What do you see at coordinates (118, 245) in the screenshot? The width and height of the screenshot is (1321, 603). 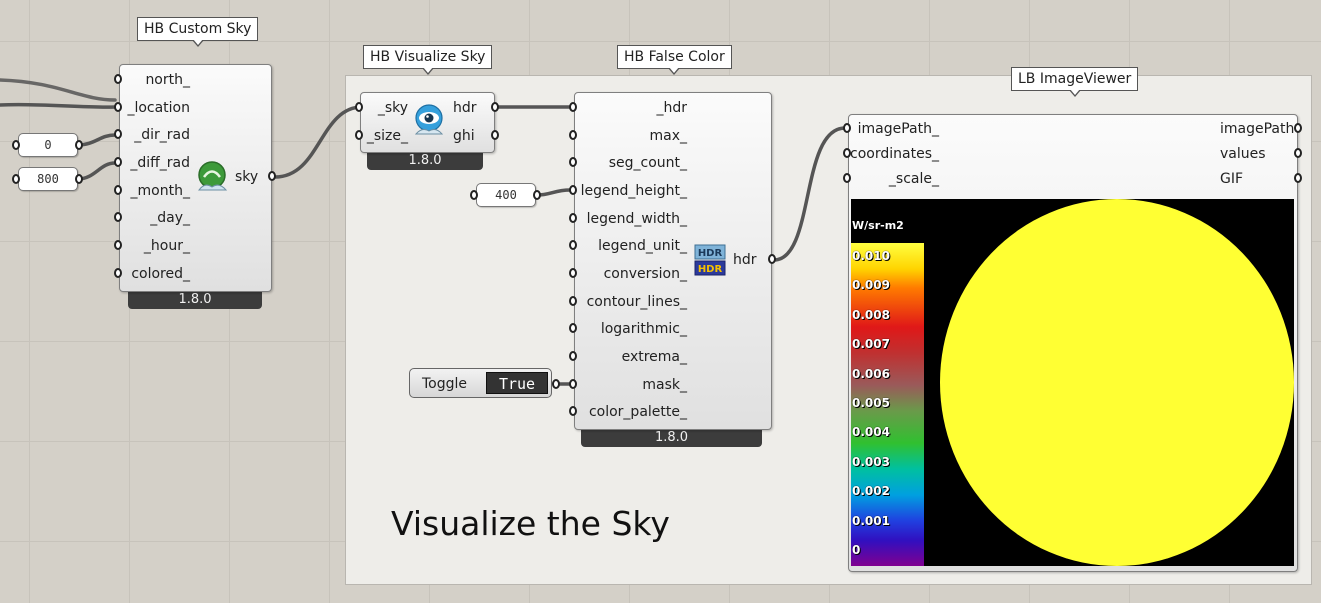 I see `input-port-hour` at bounding box center [118, 245].